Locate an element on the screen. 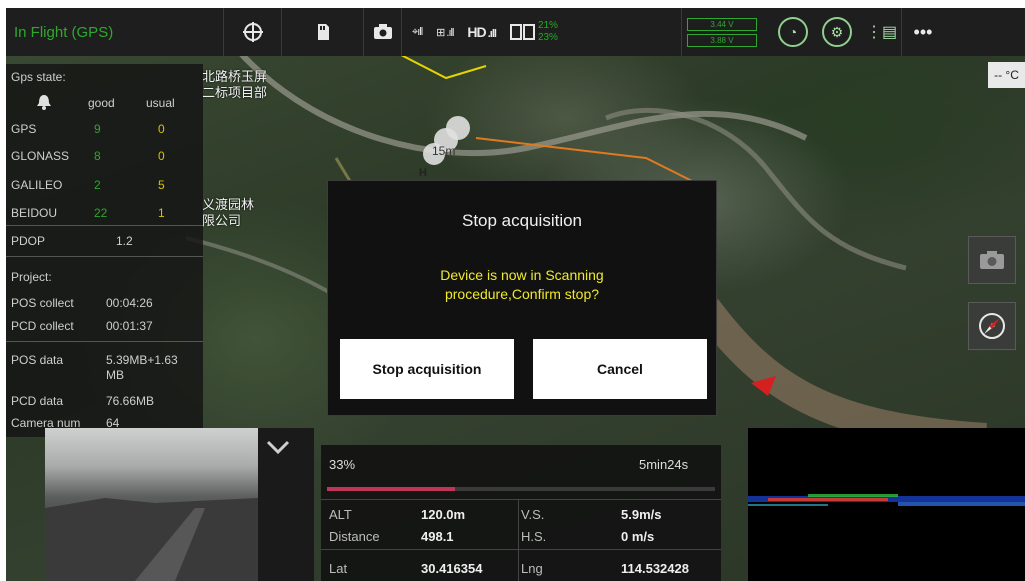 The height and width of the screenshot is (581, 1025). map-place-label: 二标项目部 is located at coordinates (235, 92).